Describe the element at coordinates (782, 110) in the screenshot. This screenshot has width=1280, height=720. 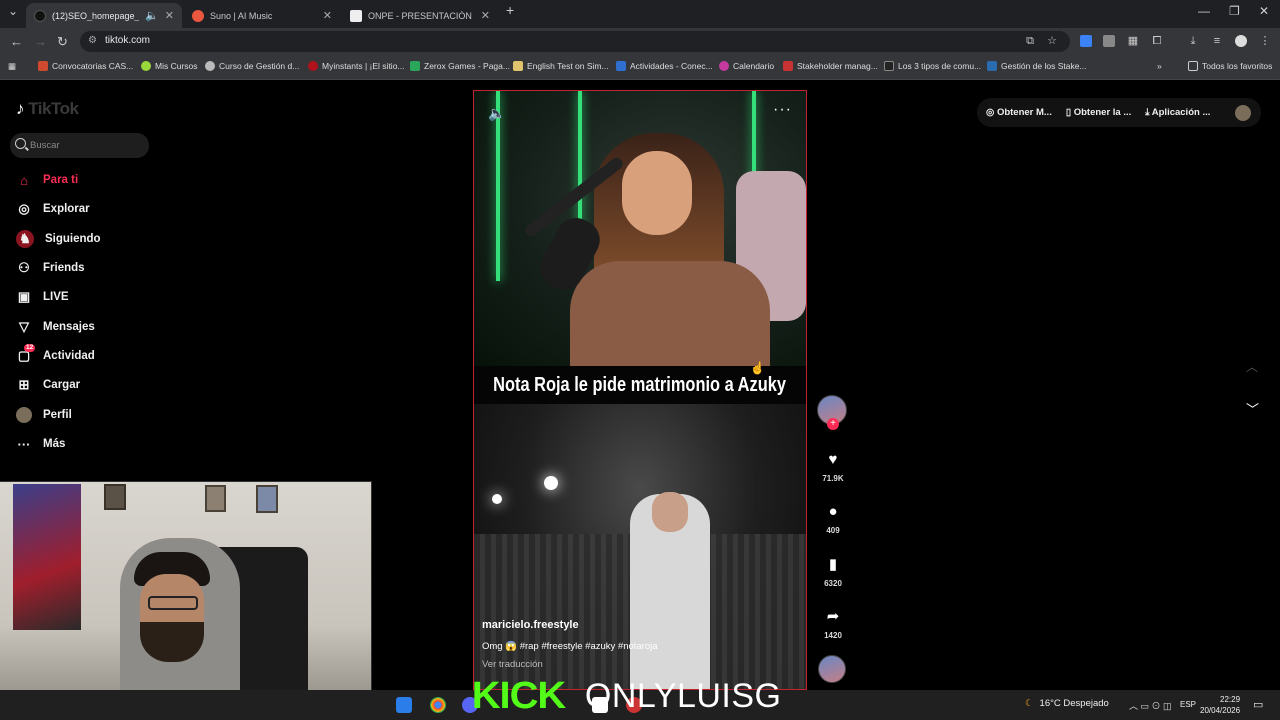
I see `video-more-icon: ···` at that location.